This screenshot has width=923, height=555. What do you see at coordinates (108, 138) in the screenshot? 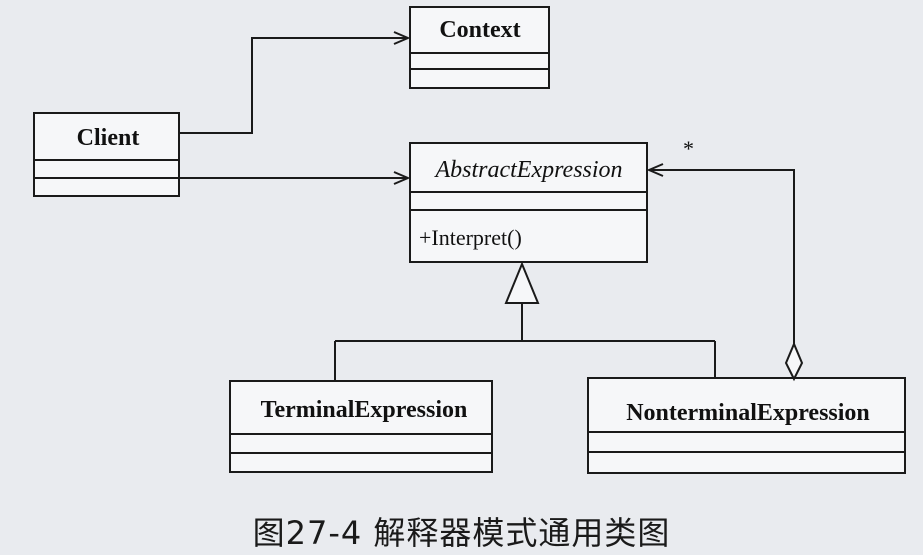
I see `class-name-client: Client` at bounding box center [108, 138].